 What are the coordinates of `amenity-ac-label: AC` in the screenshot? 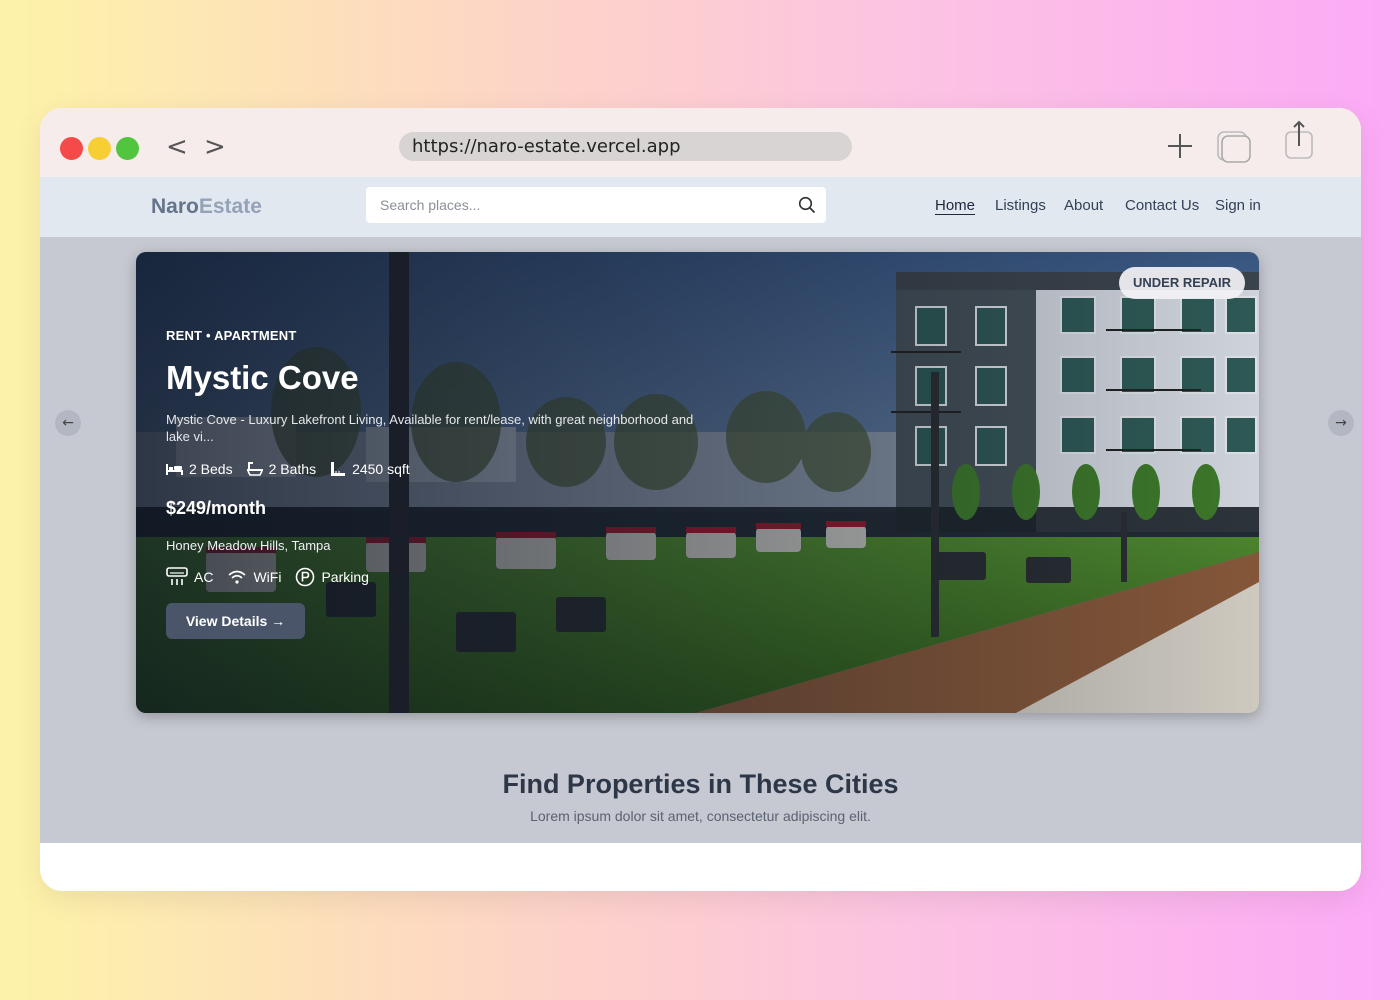 It's located at (204, 577).